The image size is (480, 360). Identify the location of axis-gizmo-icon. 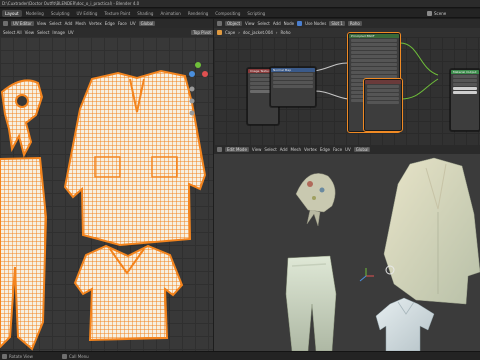
(366, 275).